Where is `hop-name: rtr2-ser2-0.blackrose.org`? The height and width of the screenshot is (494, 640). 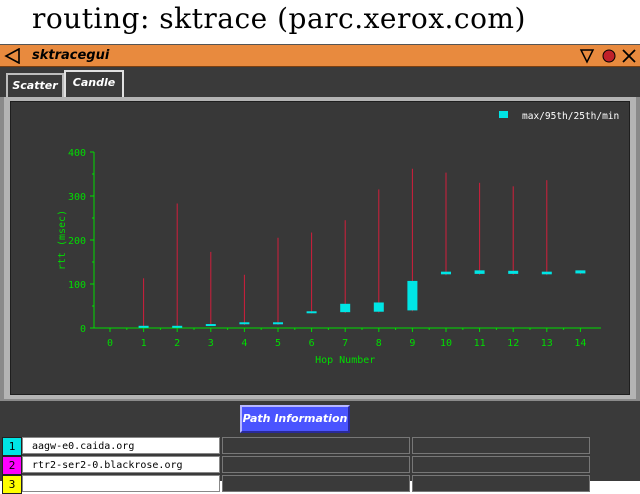 hop-name: rtr2-ser2-0.blackrose.org is located at coordinates (121, 464).